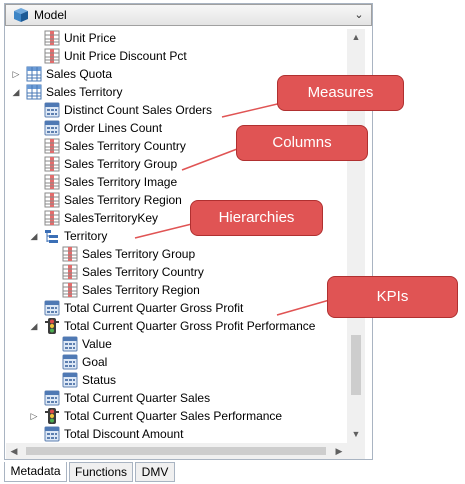 This screenshot has height=484, width=465. I want to click on tree-item: Total Current Quarter Gross Profit, so click(187, 308).